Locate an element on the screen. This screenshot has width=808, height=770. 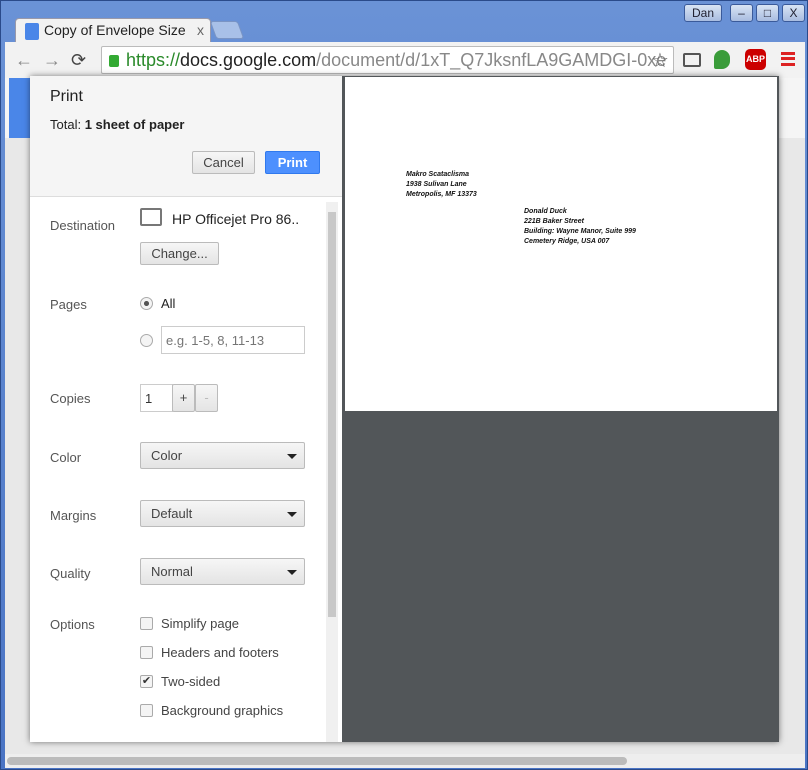
copies-increment-button: + is located at coordinates (183, 398).